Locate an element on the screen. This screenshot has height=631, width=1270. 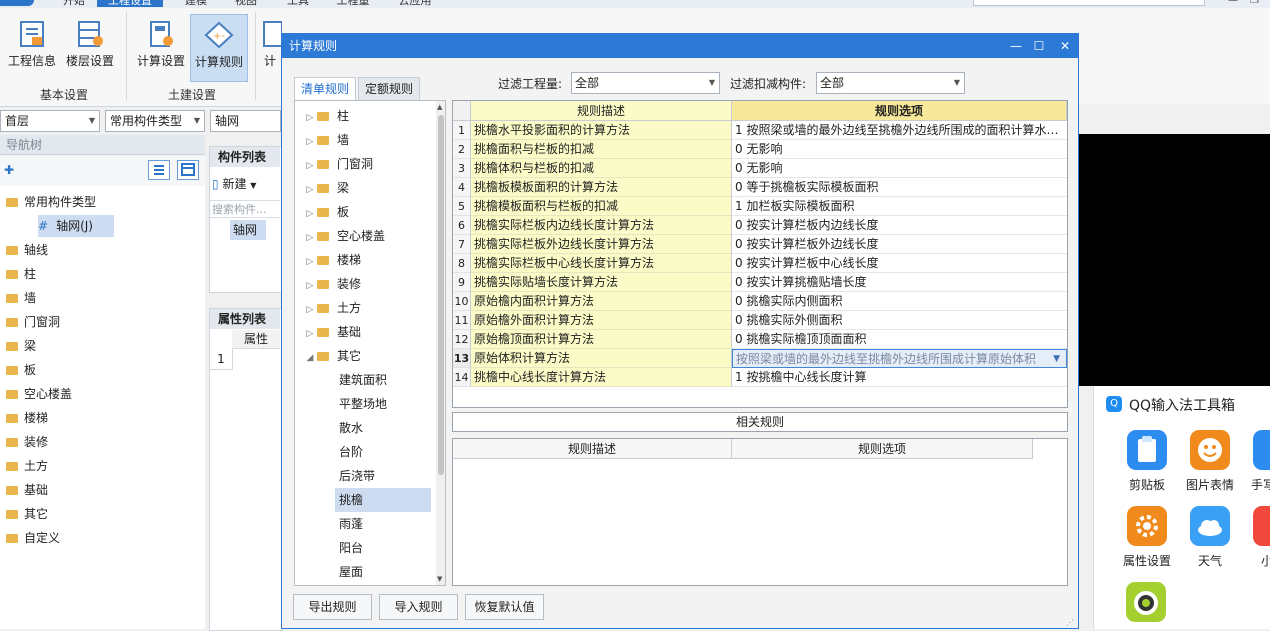
new-component-button: ▯ 新建 ▼ is located at coordinates (234, 183).